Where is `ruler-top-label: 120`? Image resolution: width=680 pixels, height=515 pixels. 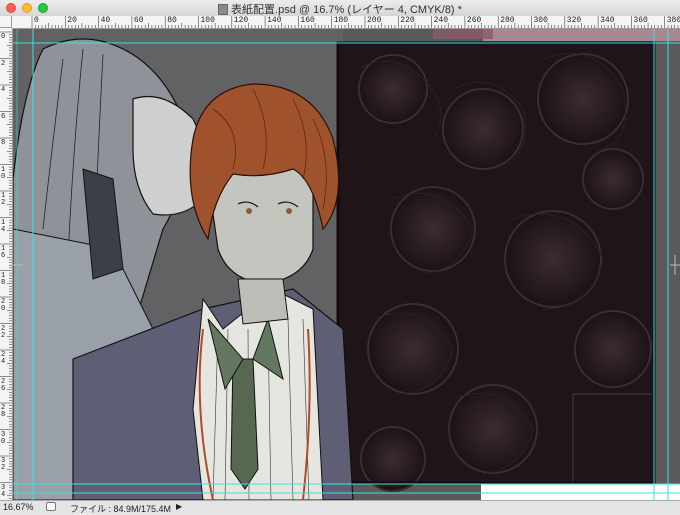
ruler-top-label: 120 is located at coordinates (241, 20).